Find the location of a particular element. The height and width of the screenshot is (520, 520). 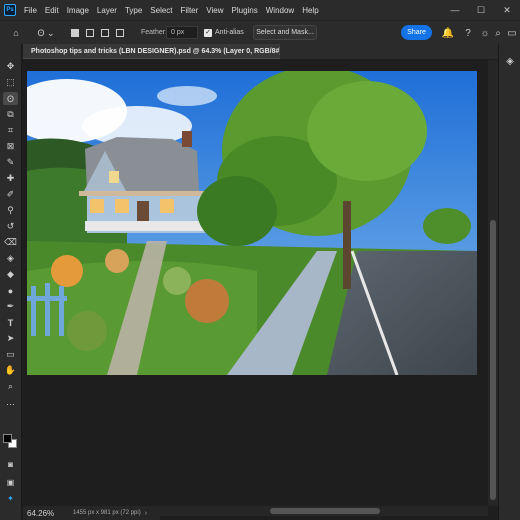

crop-tool-icon: ⌗ is located at coordinates (10, 130).